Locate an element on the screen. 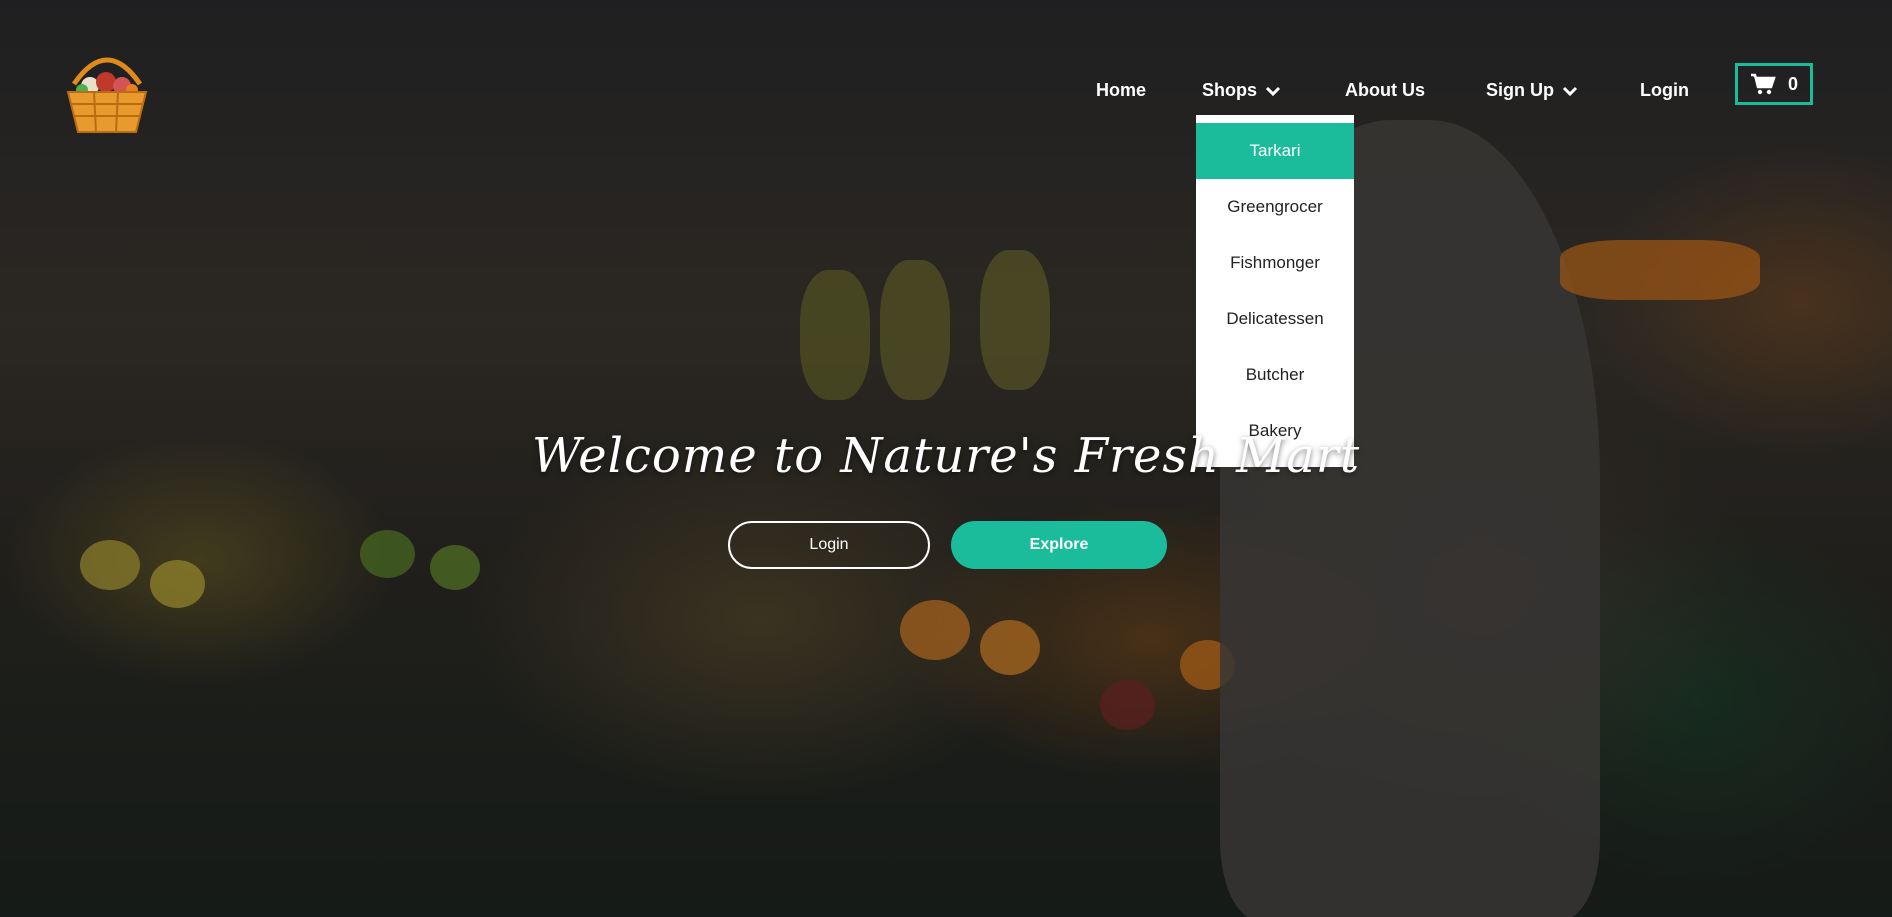 This screenshot has height=917, width=1892. nav-signup-dropdown: Sign Up is located at coordinates (1532, 90).